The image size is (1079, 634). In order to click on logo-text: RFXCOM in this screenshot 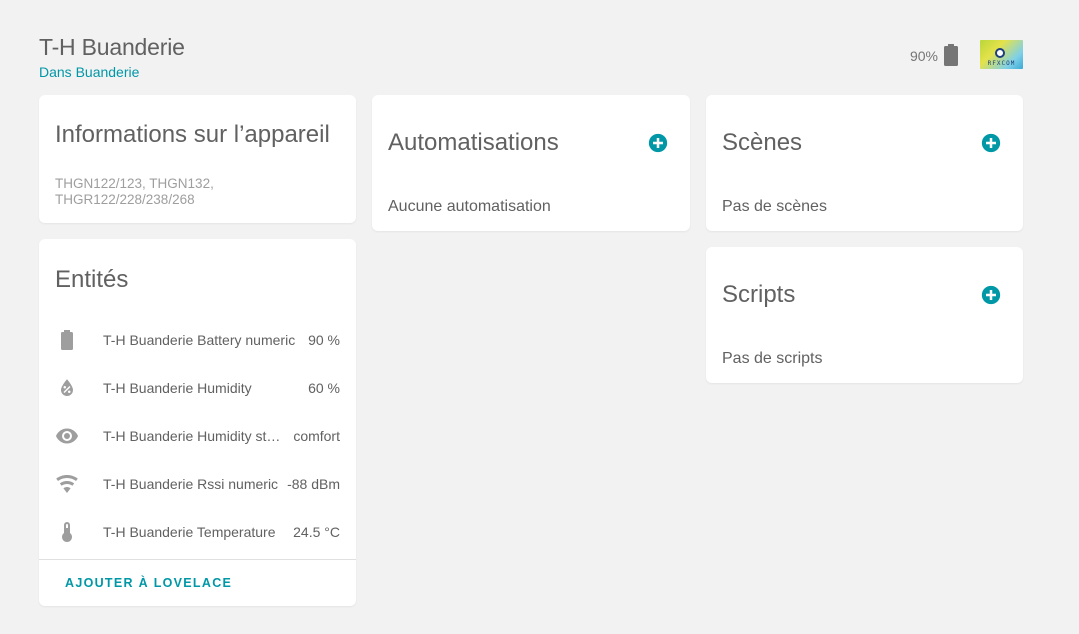, I will do `click(1001, 63)`.